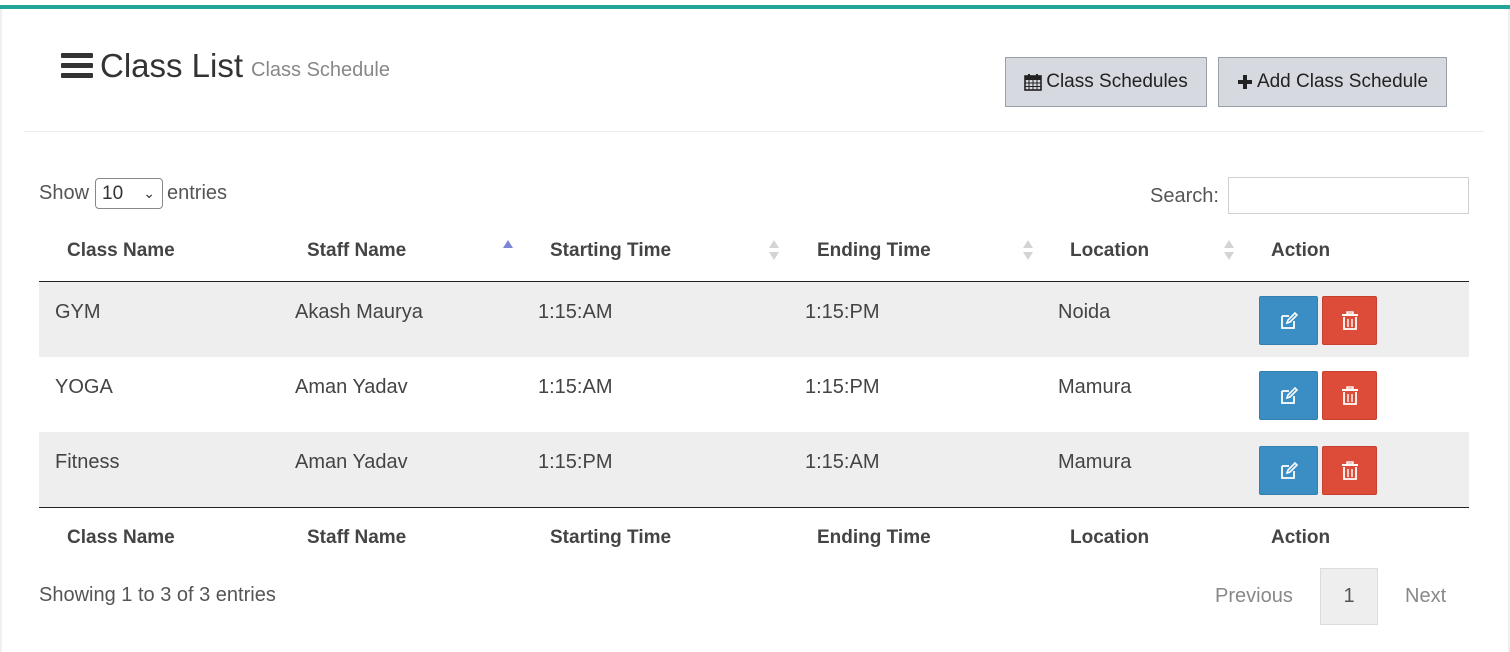  What do you see at coordinates (754, 319) in the screenshot?
I see `table-row: GYM Akash Maurya 1:15:AM 1:15:PM Noida` at bounding box center [754, 319].